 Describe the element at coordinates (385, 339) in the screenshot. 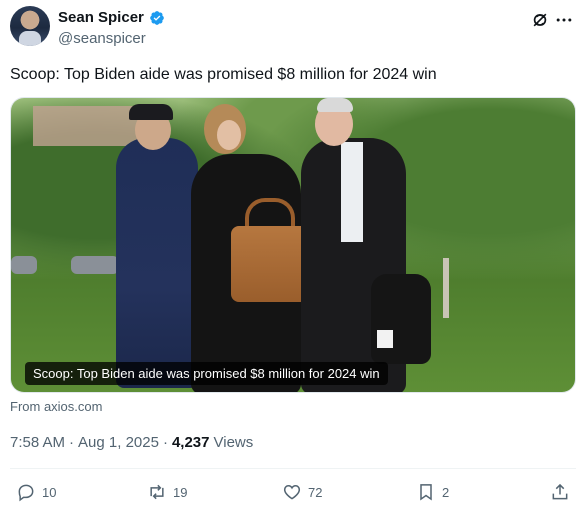

I see `photo-badge` at that location.